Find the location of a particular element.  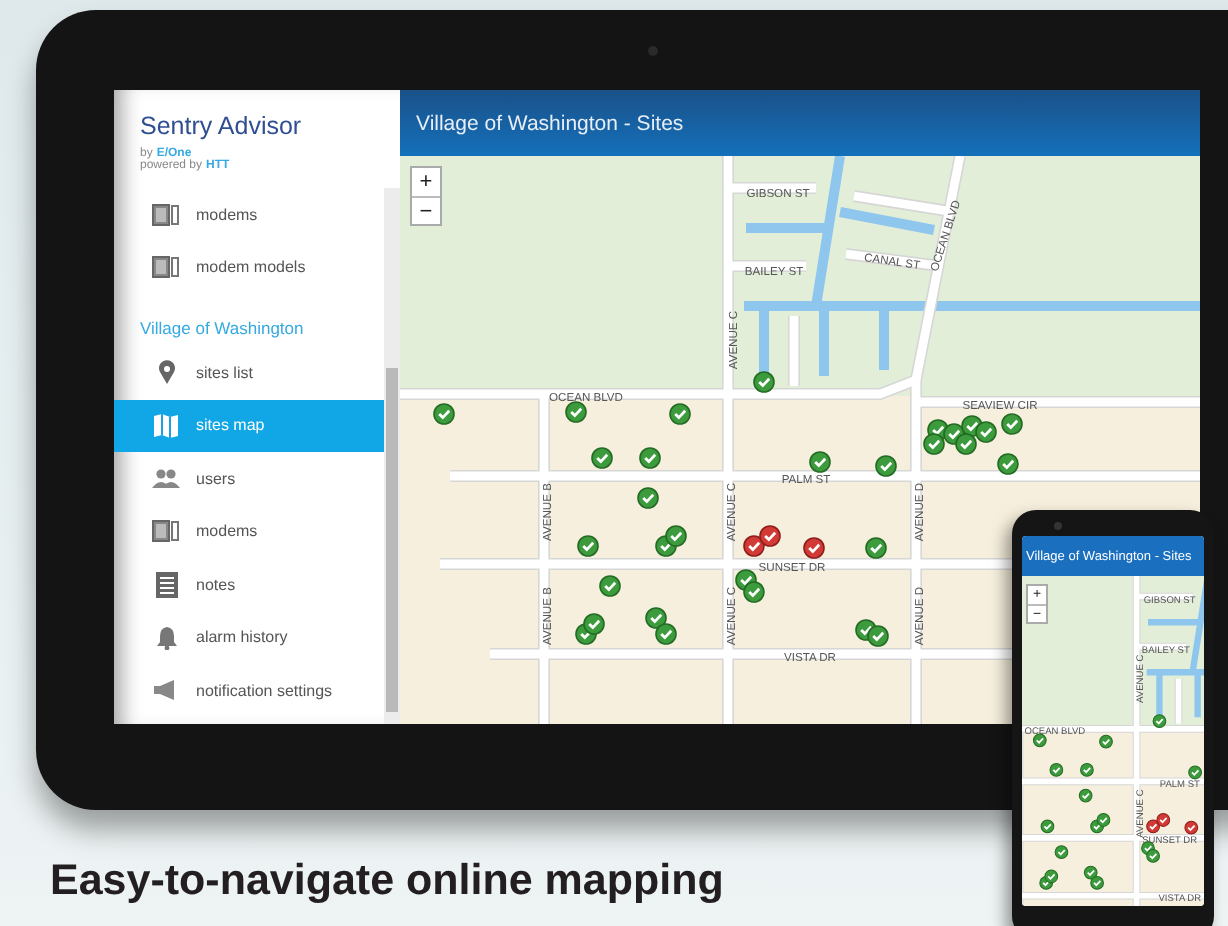

nav-item: notification settings is located at coordinates (249, 690).